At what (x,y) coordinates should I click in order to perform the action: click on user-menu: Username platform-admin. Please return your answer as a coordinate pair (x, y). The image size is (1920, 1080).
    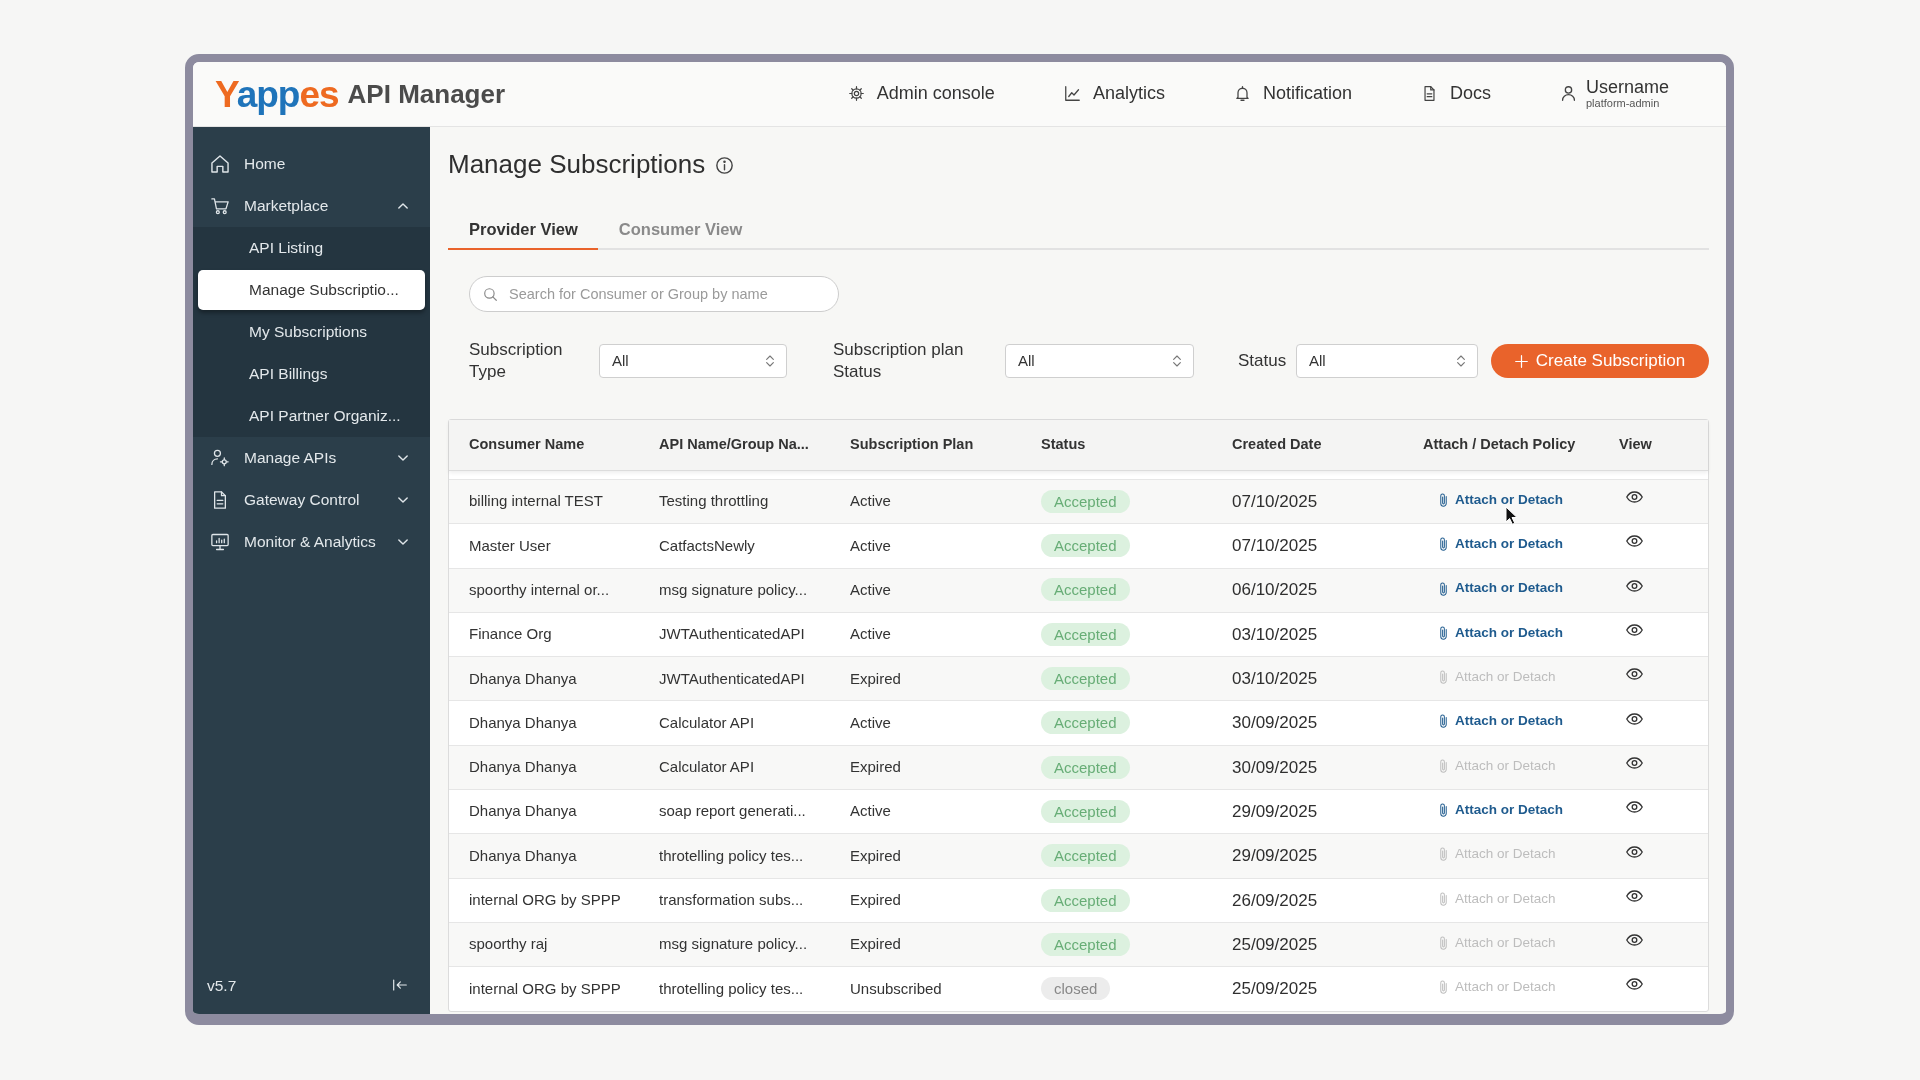
    Looking at the image, I should click on (1614, 94).